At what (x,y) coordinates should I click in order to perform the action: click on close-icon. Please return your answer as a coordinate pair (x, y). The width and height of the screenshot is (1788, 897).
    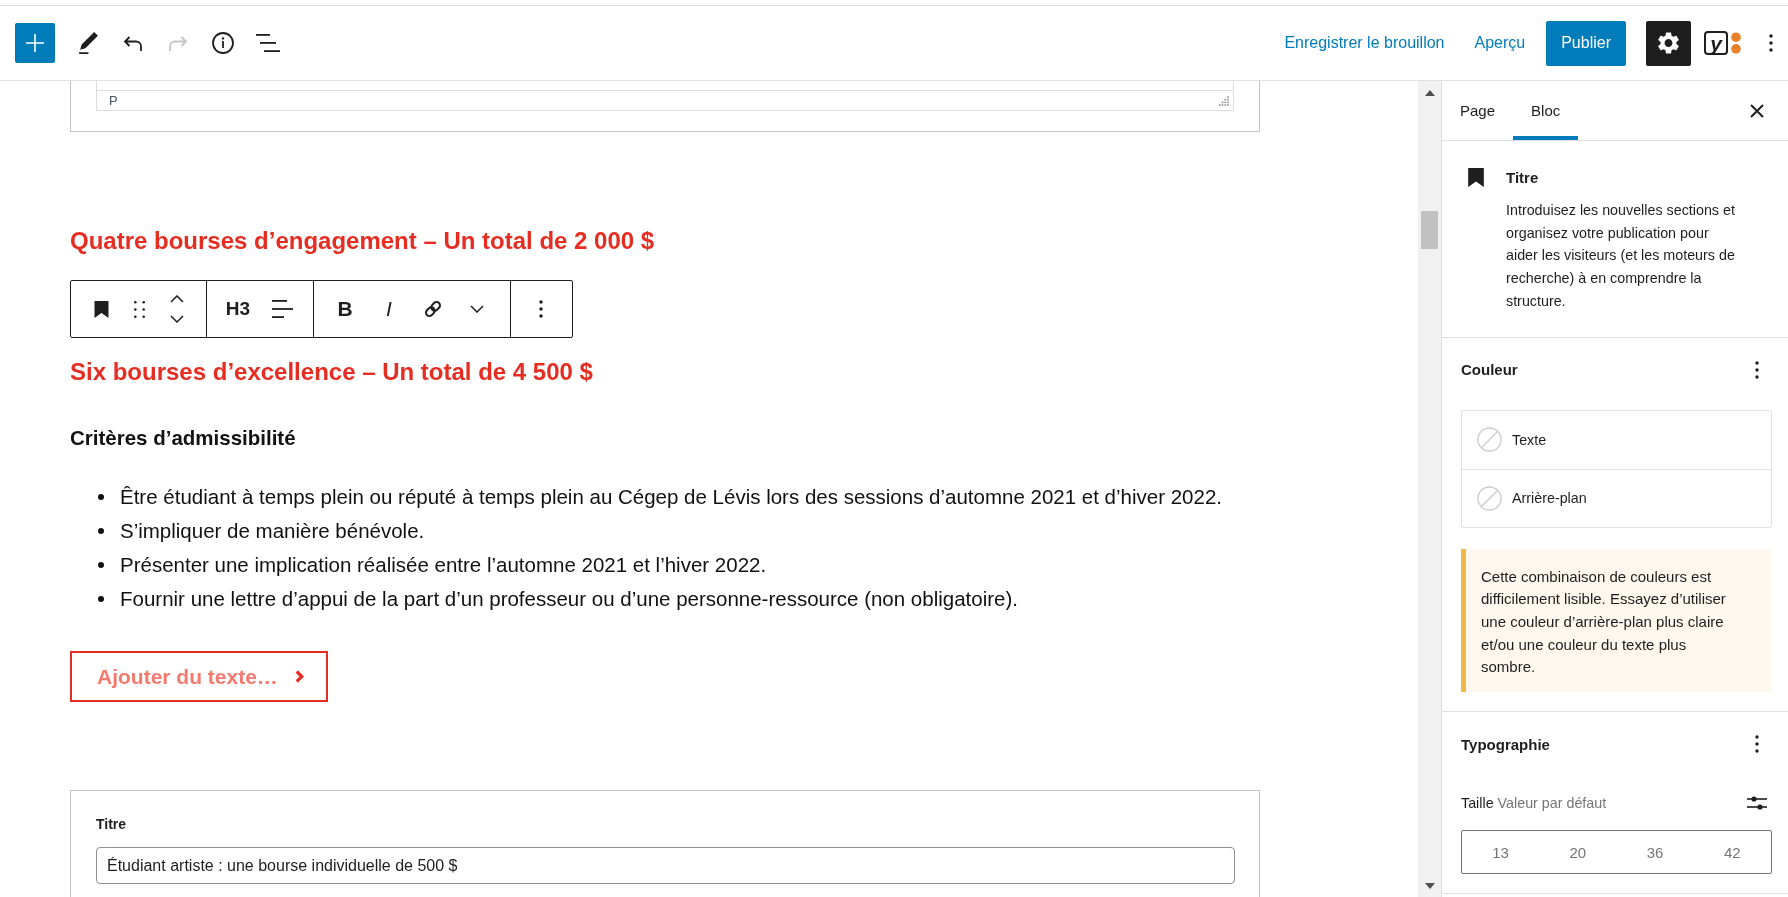
    Looking at the image, I should click on (1757, 110).